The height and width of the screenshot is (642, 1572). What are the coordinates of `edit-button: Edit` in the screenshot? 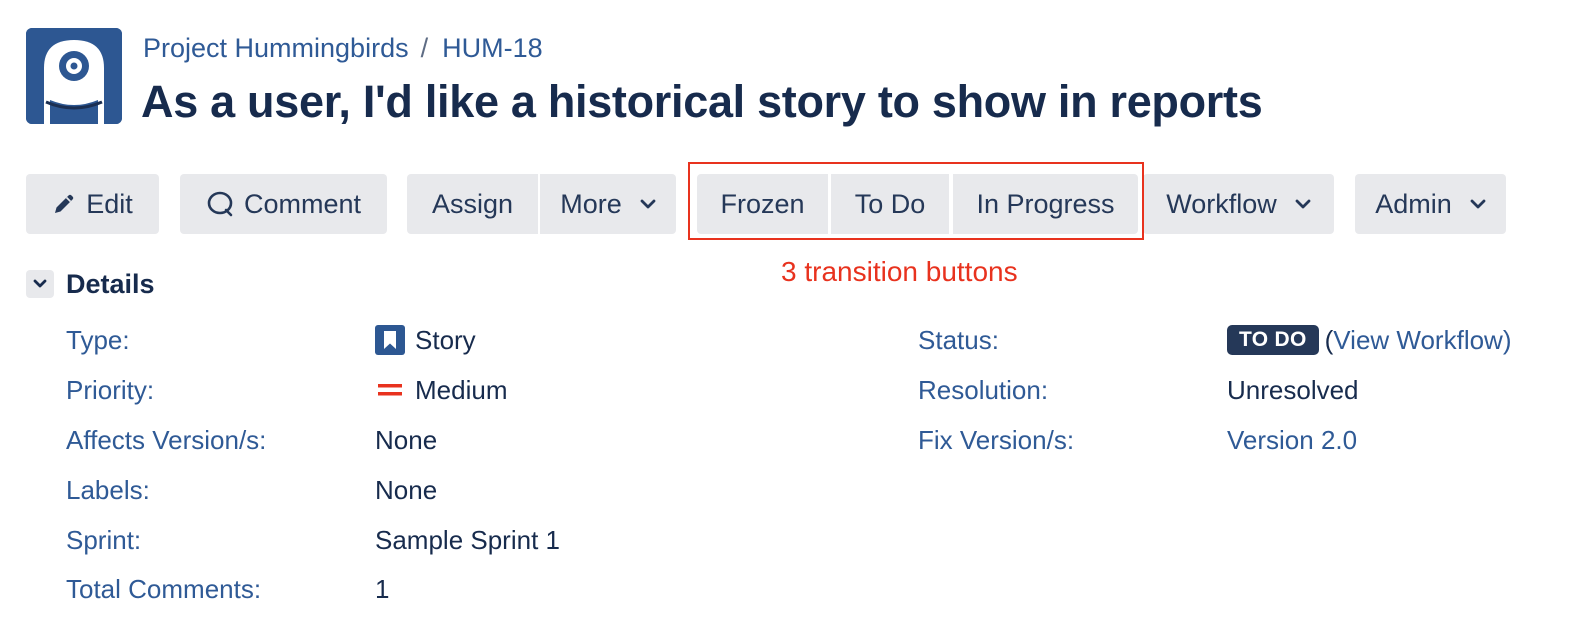 It's located at (92, 204).